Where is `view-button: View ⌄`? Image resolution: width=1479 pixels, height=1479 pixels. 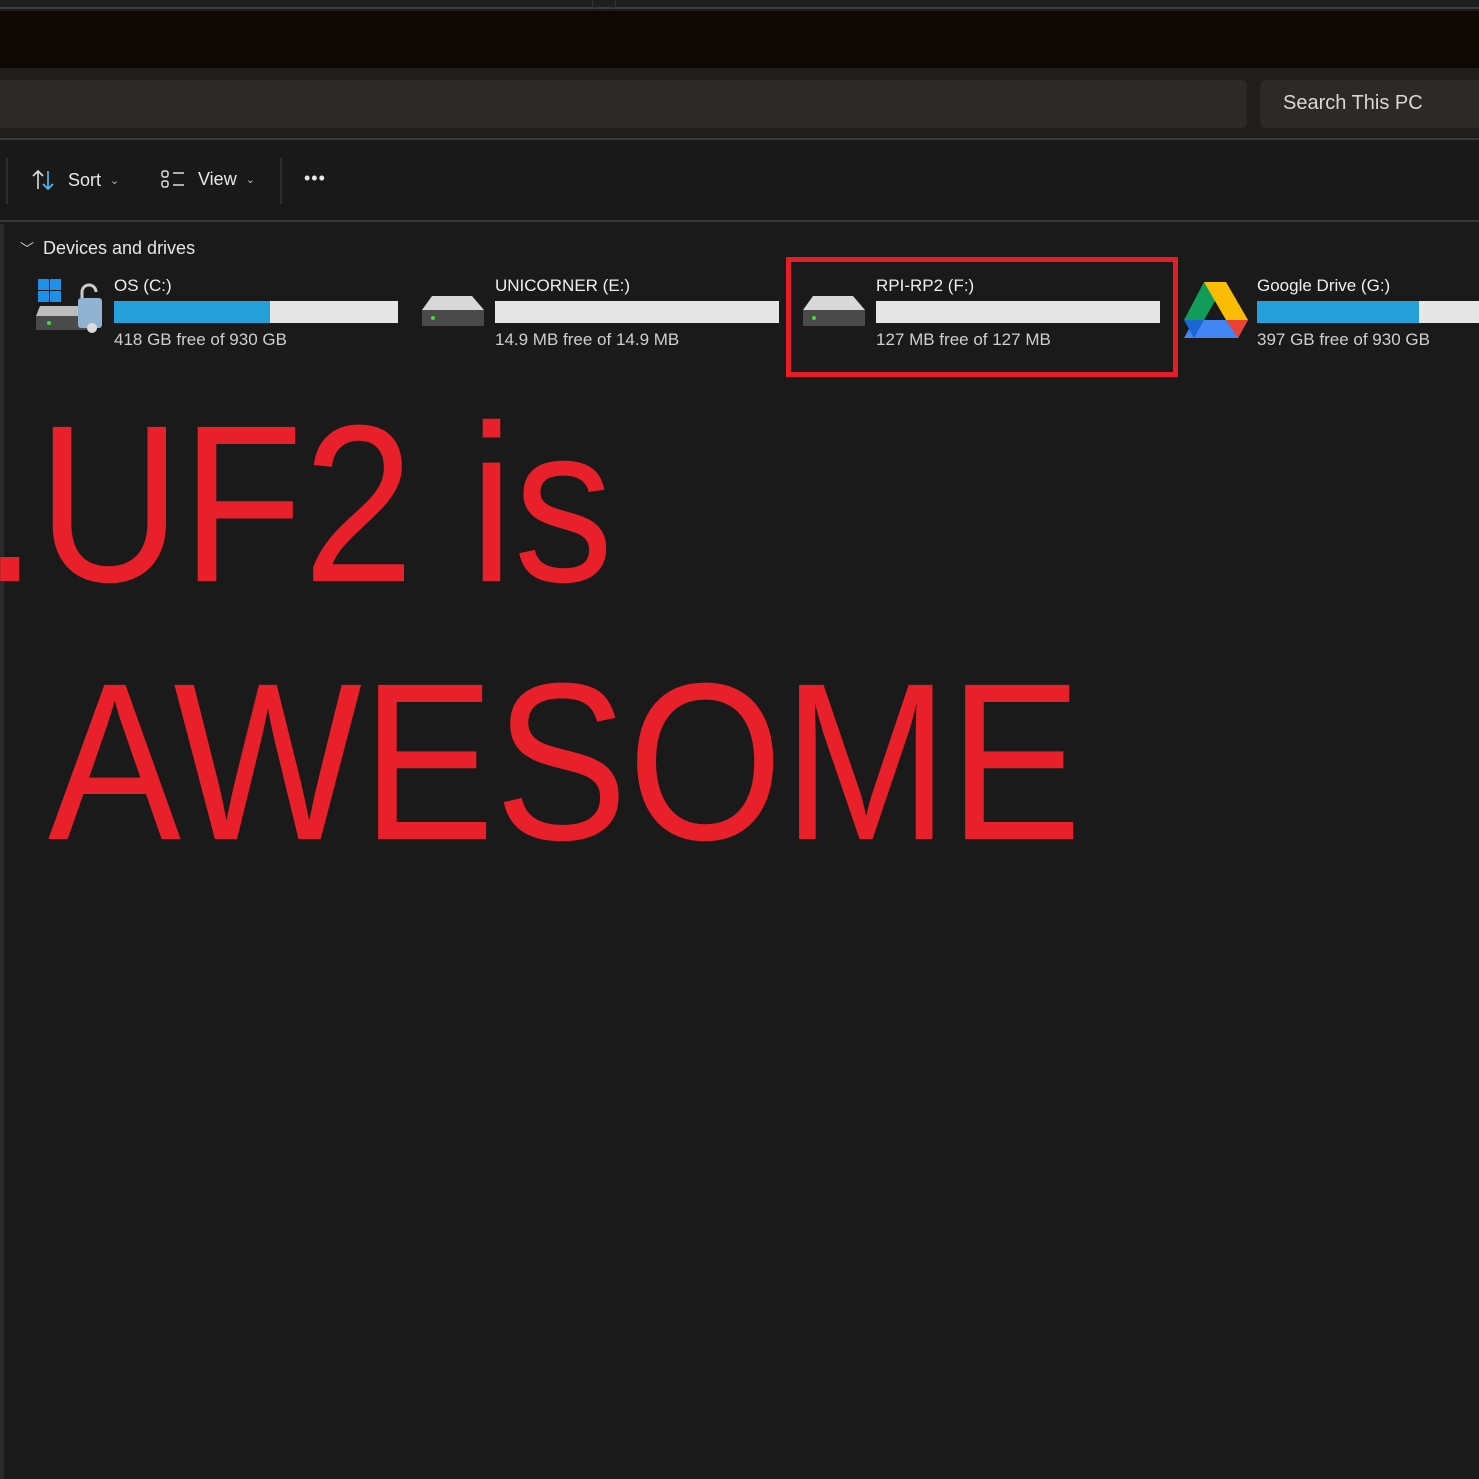
view-button: View ⌄ is located at coordinates (207, 179).